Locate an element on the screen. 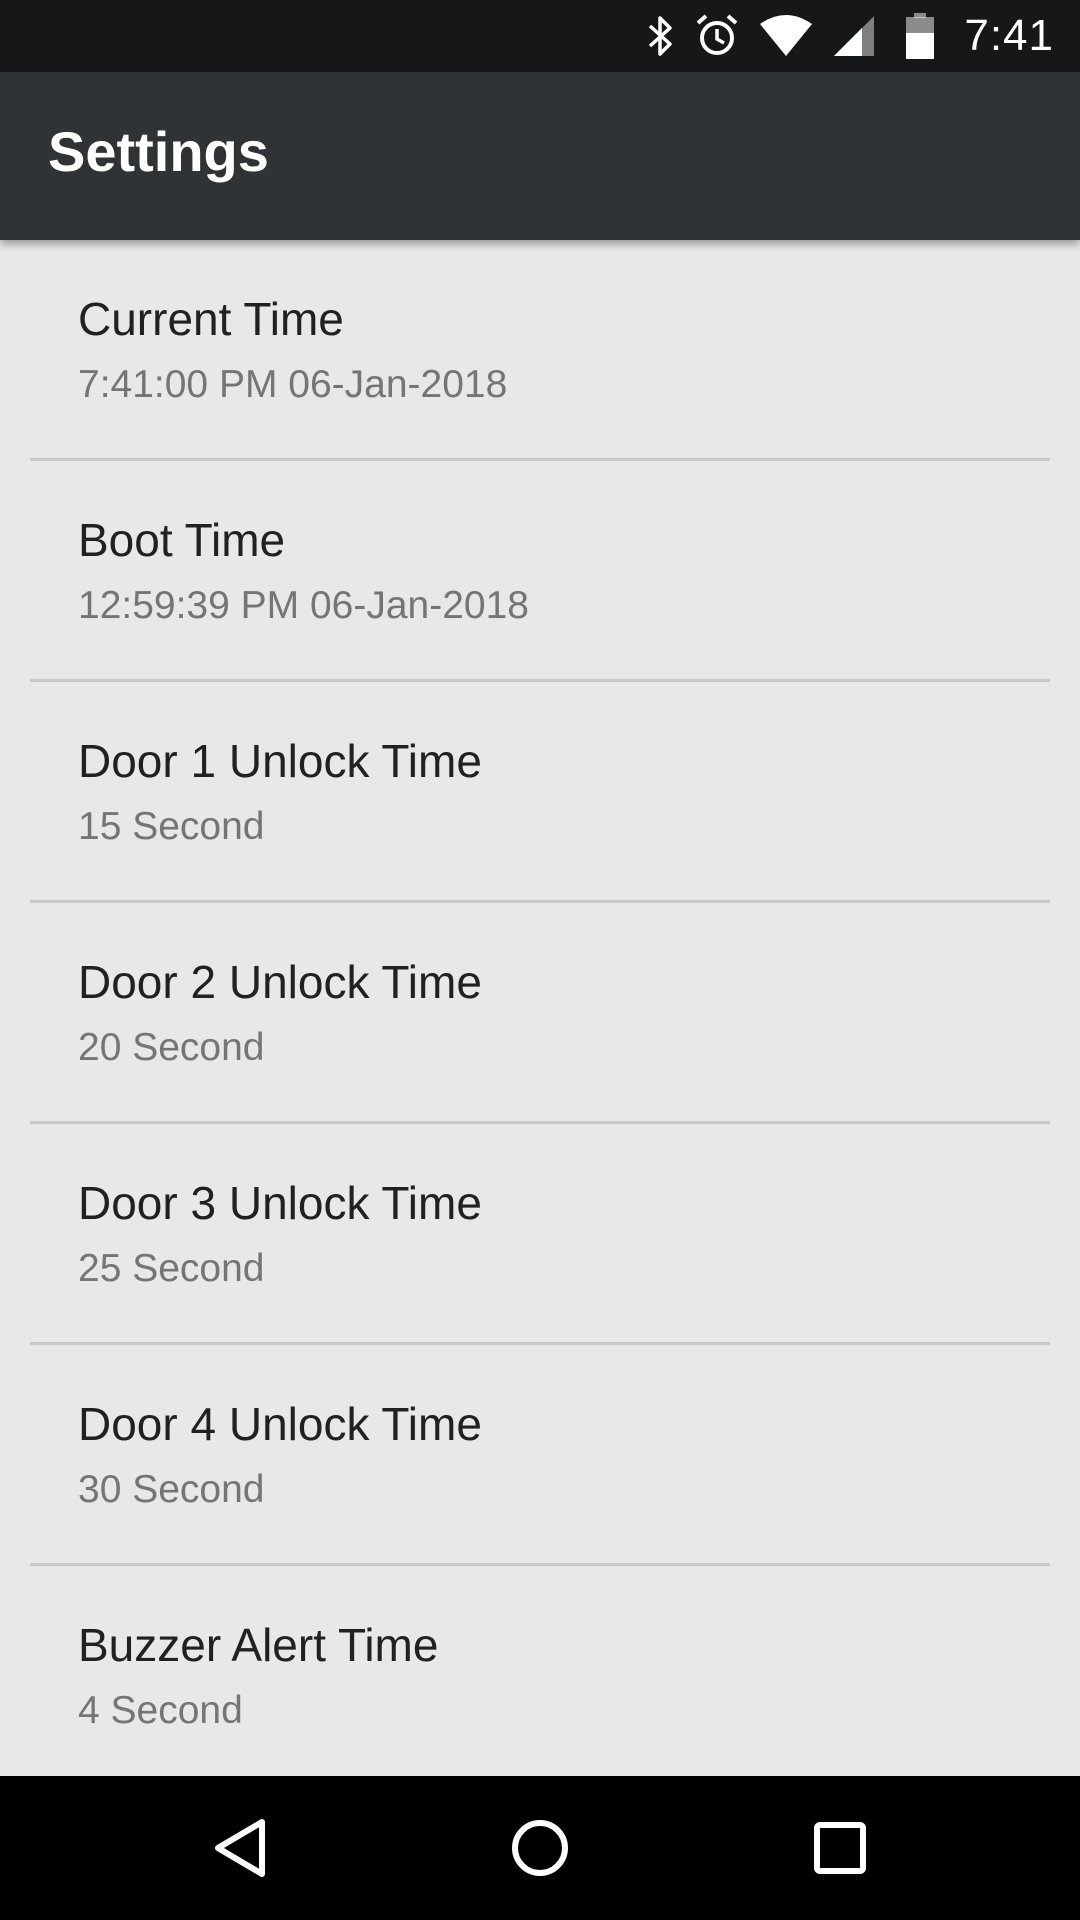 This screenshot has height=1920, width=1080. pref-title: Boot Time is located at coordinates (182, 540).